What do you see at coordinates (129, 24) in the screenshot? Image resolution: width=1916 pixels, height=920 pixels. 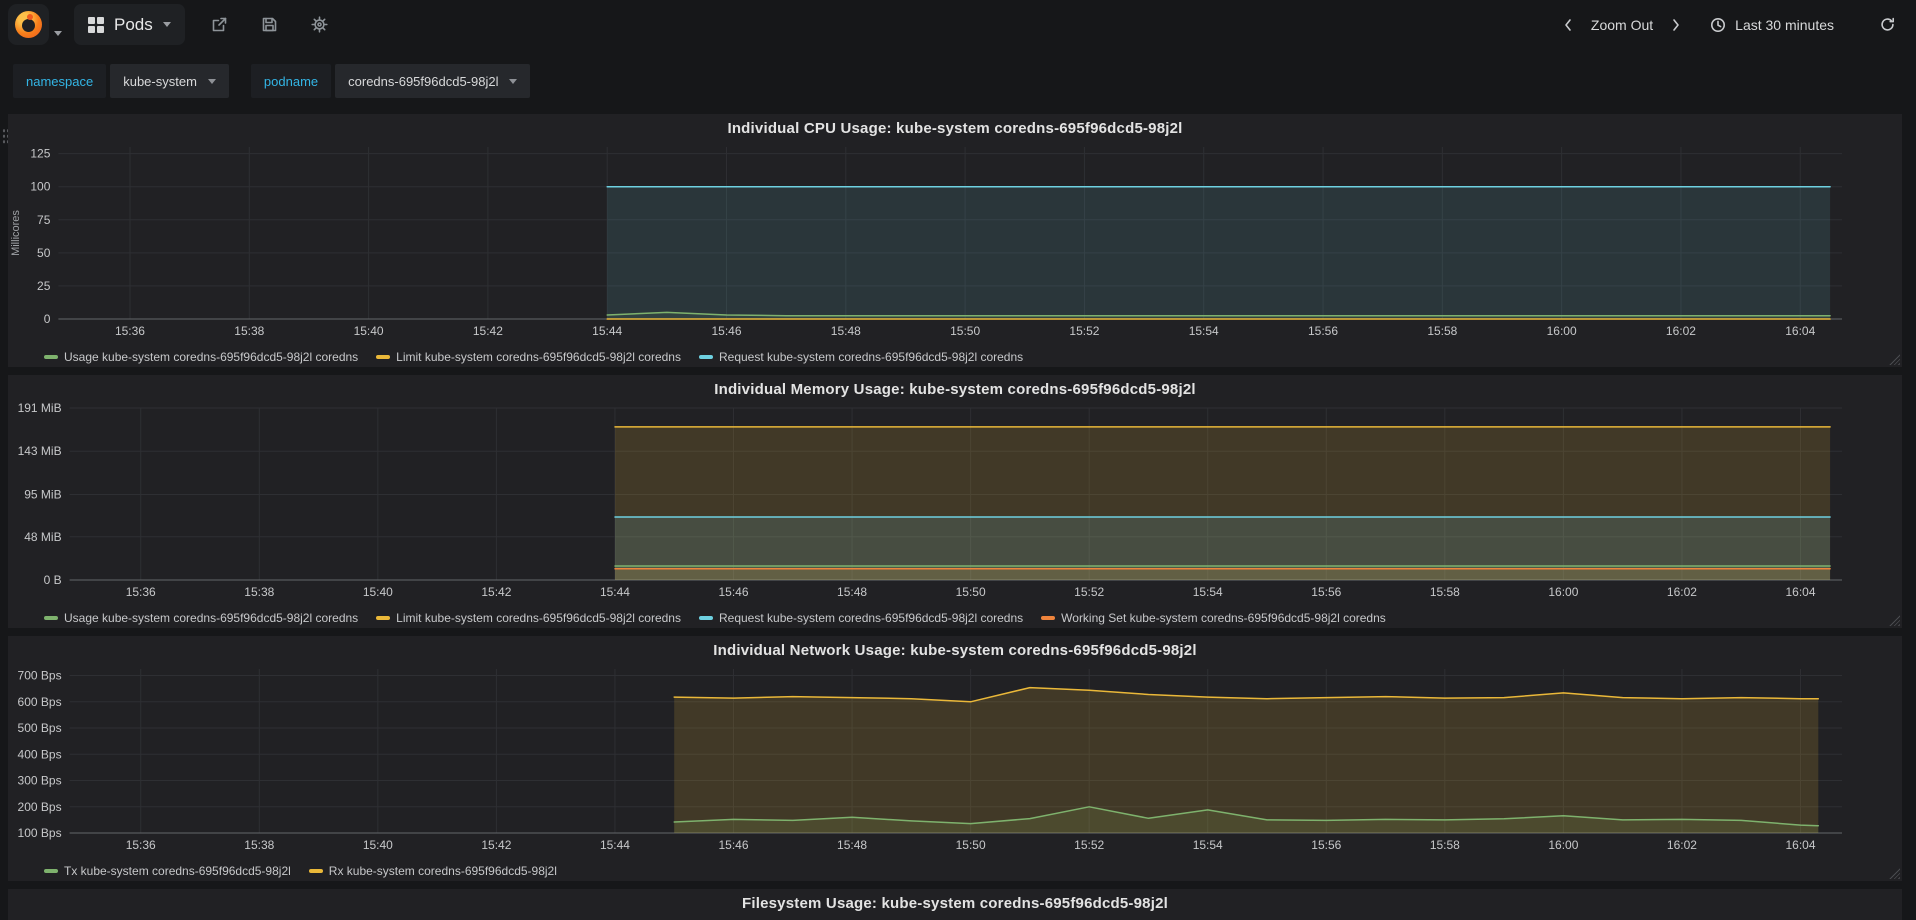 I see `dashboard-picker: Pods` at bounding box center [129, 24].